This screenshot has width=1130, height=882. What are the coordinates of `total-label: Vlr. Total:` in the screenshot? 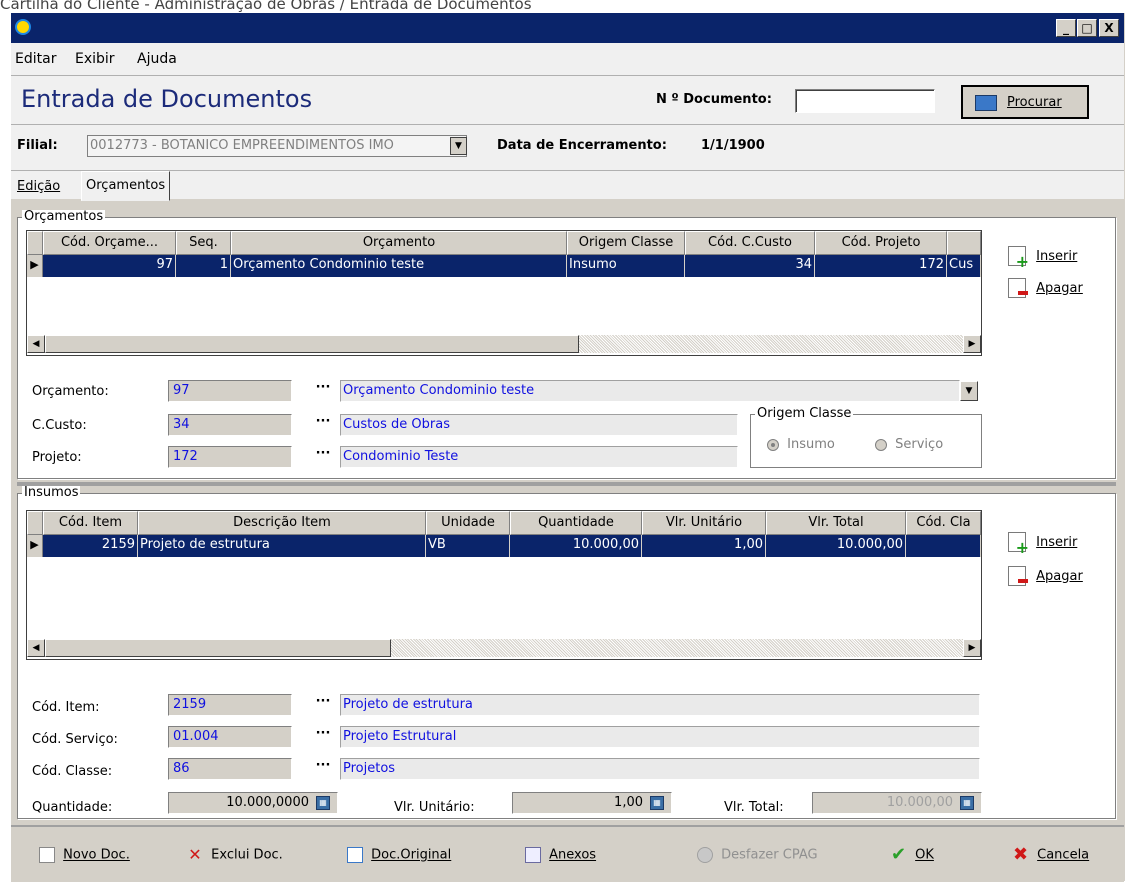 It's located at (754, 807).